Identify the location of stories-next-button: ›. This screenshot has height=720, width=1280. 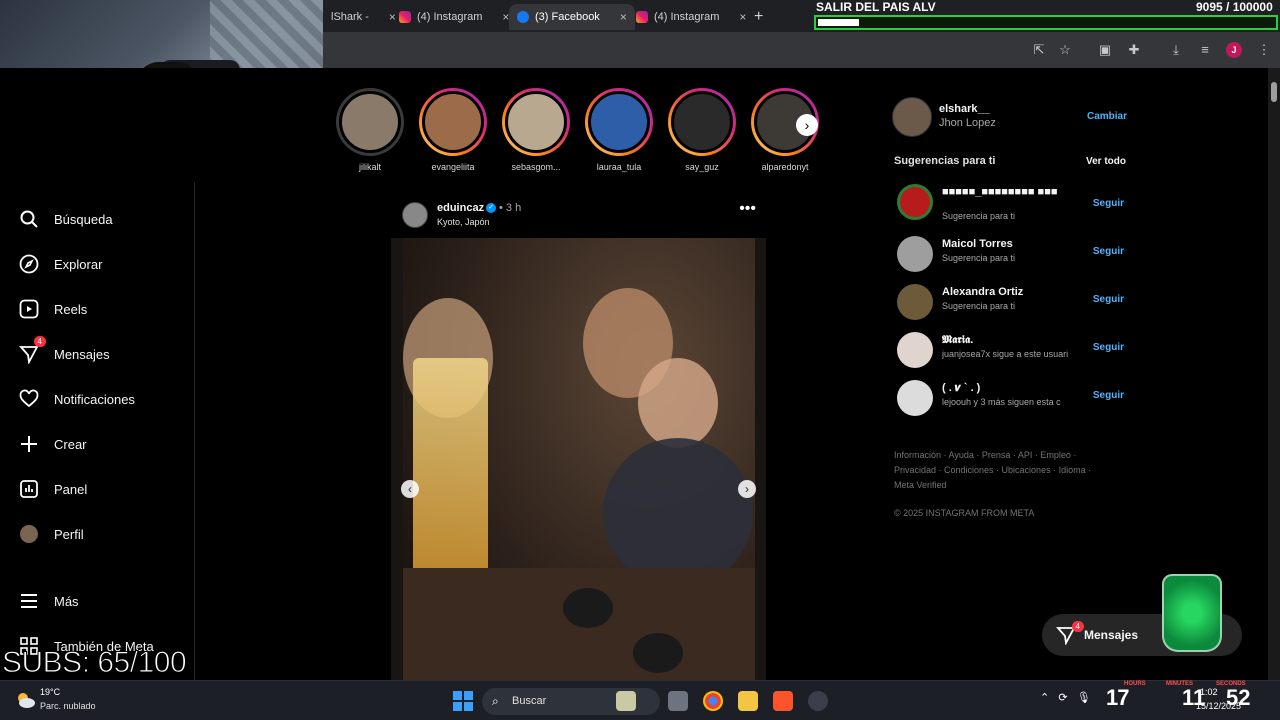
(807, 125).